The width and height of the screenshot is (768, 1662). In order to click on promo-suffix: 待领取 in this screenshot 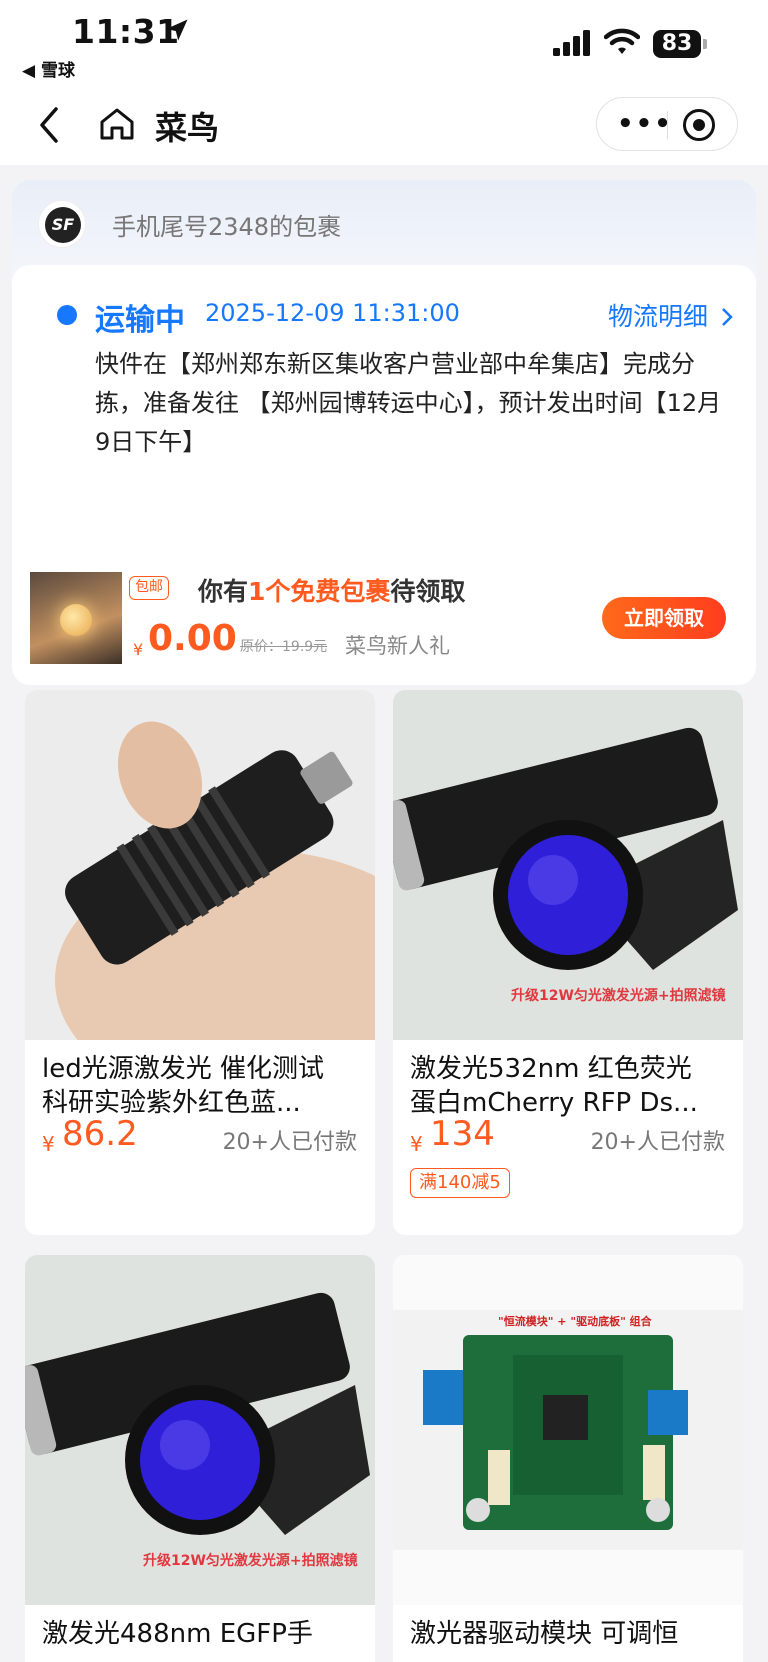, I will do `click(428, 591)`.